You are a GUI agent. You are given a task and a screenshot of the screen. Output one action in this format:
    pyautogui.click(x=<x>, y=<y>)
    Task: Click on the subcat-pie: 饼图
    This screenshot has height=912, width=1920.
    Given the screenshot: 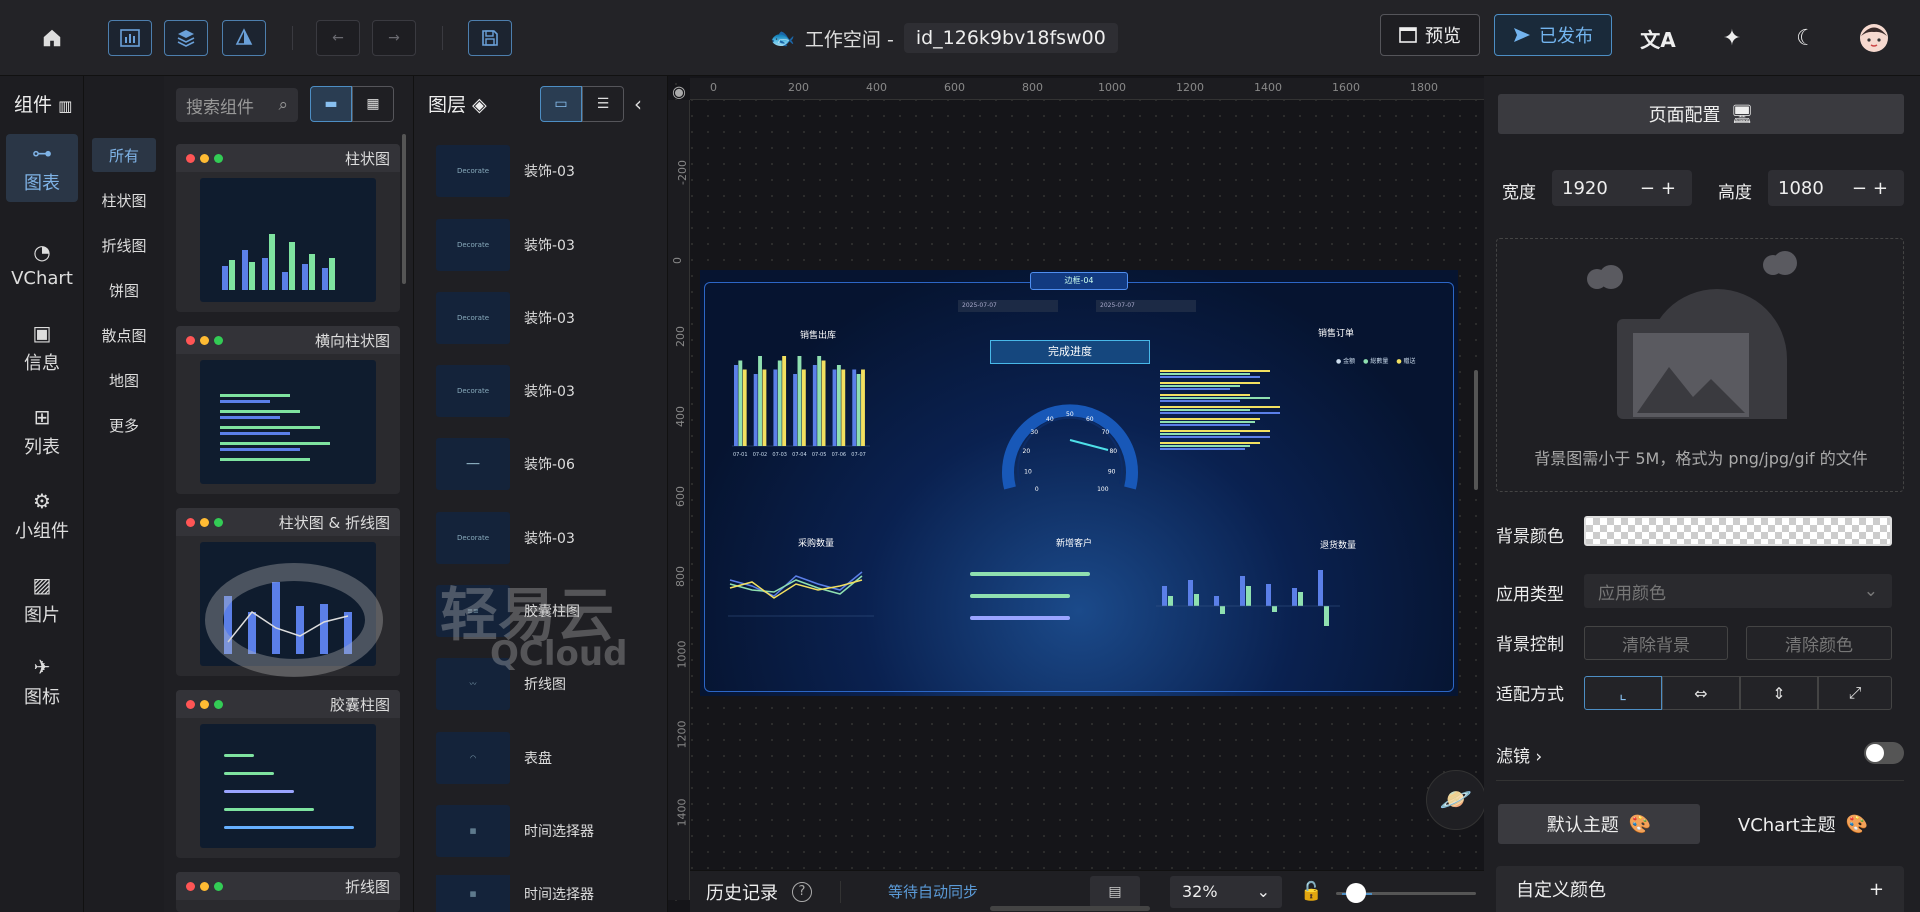 What is the action you would take?
    pyautogui.click(x=124, y=290)
    